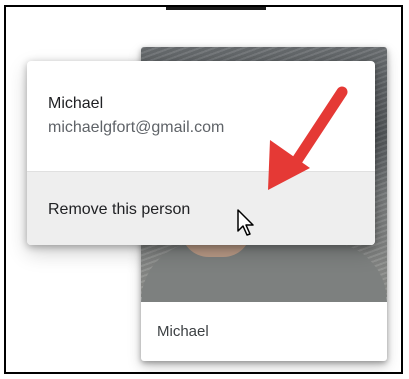  Describe the element at coordinates (119, 209) in the screenshot. I see `remove-person-label: Remove this person` at that location.